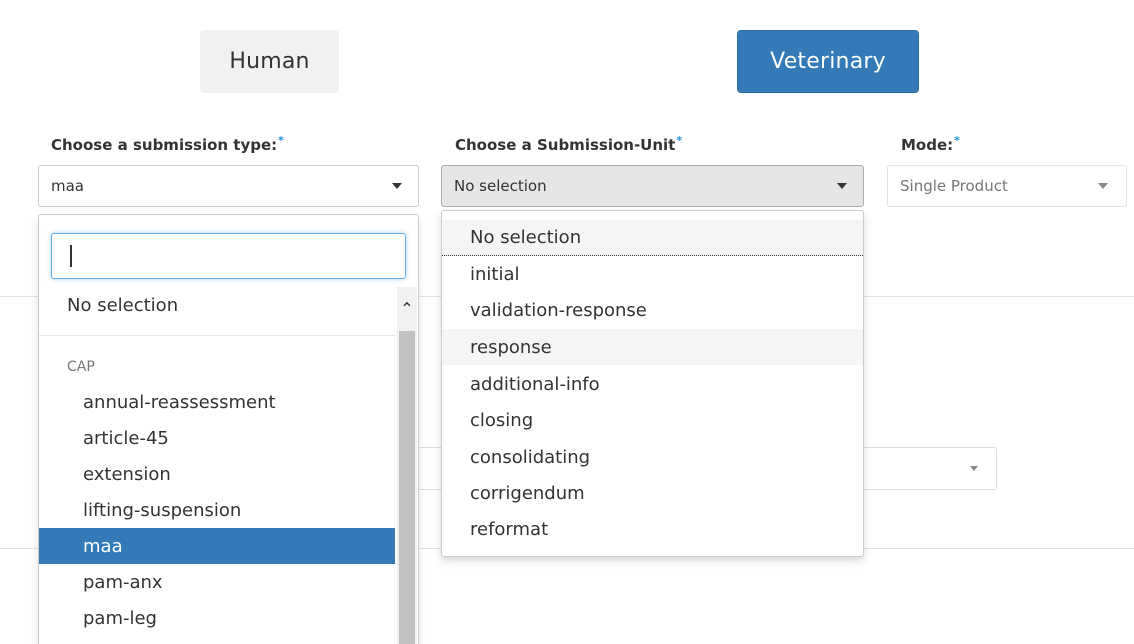  What do you see at coordinates (269, 61) in the screenshot?
I see `human-button: Human` at bounding box center [269, 61].